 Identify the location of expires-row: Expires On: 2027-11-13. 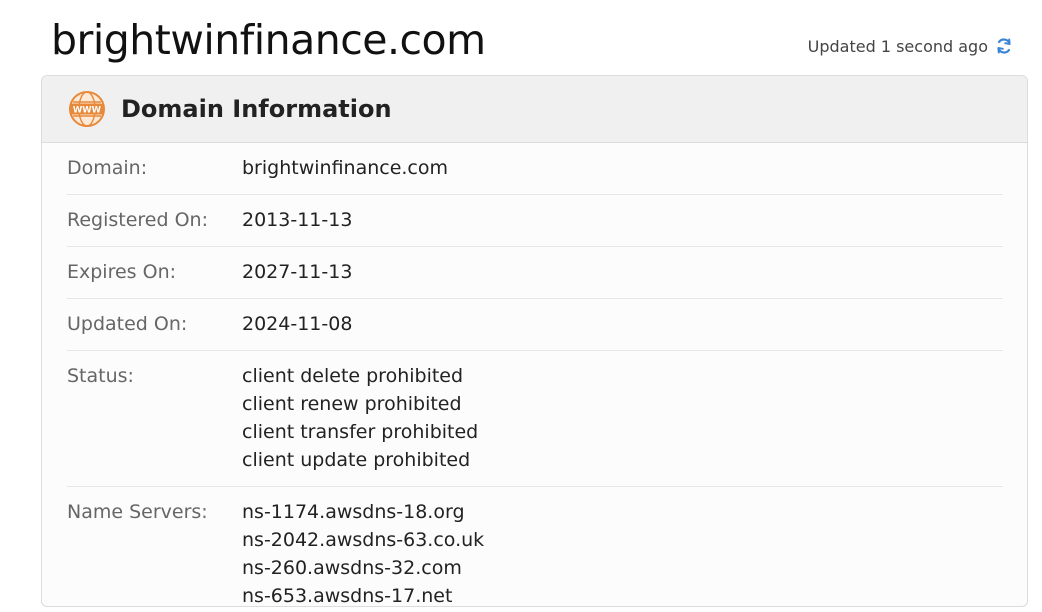
(535, 273).